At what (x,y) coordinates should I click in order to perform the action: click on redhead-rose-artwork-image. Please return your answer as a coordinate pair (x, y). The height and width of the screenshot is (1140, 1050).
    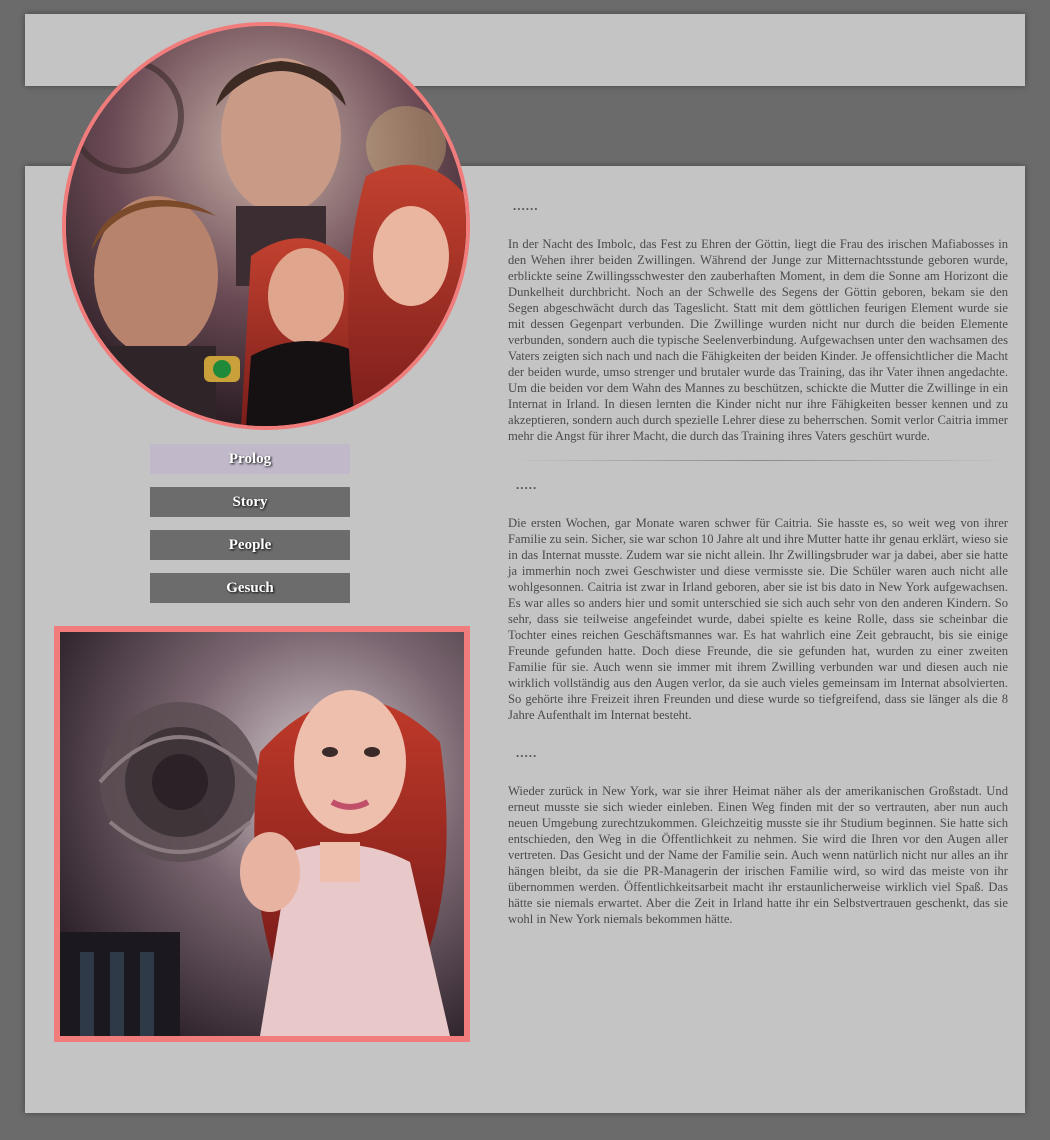
    Looking at the image, I should click on (262, 834).